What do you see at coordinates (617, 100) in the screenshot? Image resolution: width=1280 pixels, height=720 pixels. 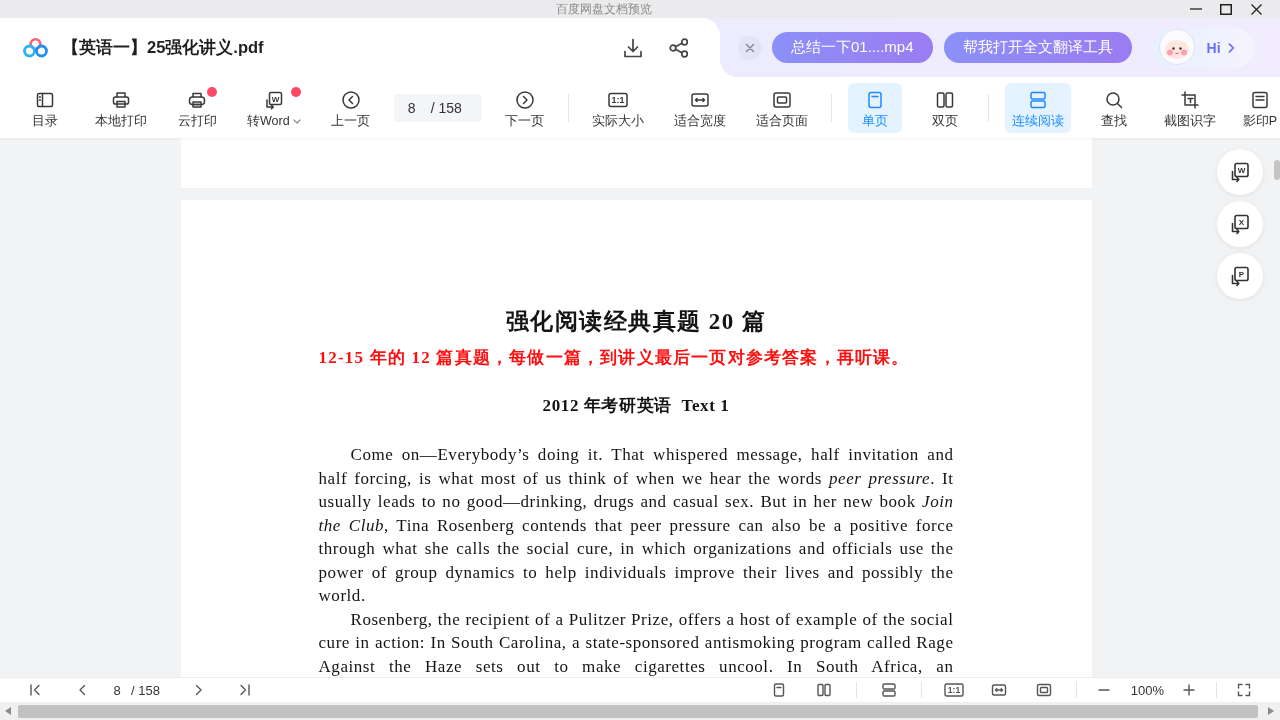 I see `actual-size-icon: 1:1` at bounding box center [617, 100].